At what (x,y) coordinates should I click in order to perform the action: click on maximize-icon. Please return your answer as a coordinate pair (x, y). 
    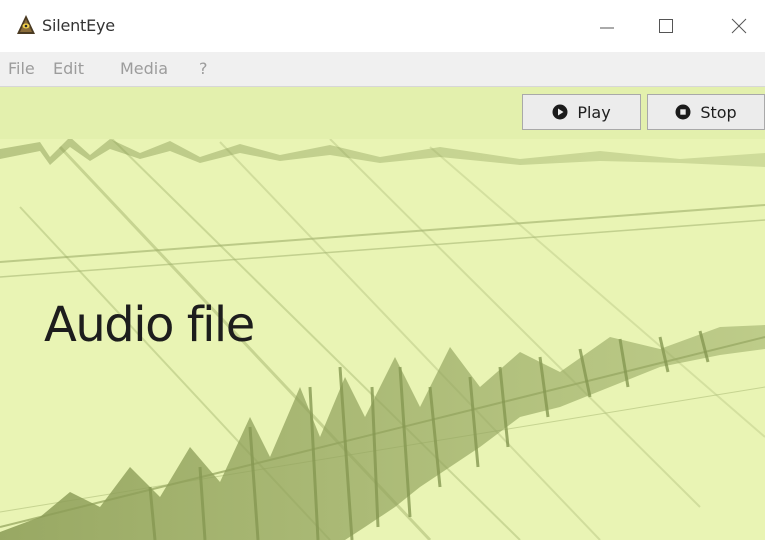
    Looking at the image, I should click on (666, 26).